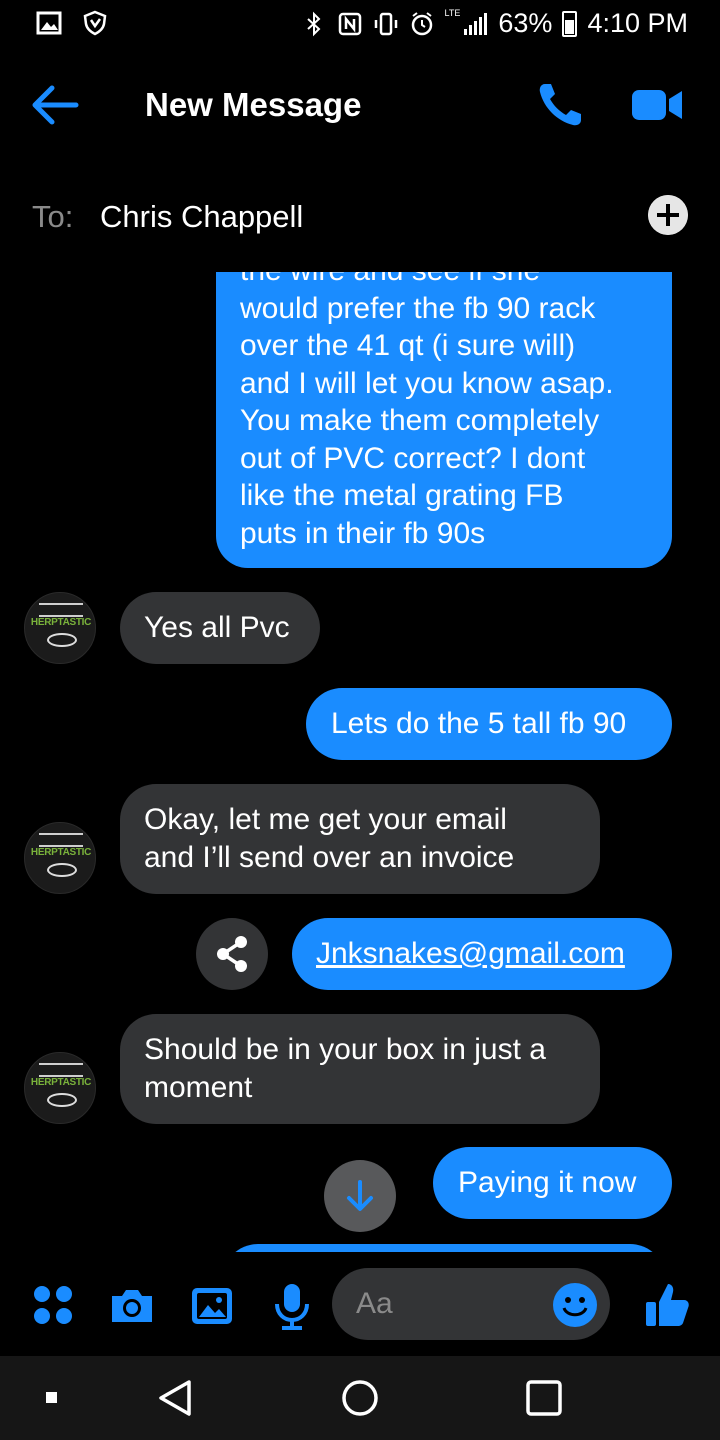 This screenshot has height=1440, width=720. I want to click on page-title: New Message, so click(253, 104).